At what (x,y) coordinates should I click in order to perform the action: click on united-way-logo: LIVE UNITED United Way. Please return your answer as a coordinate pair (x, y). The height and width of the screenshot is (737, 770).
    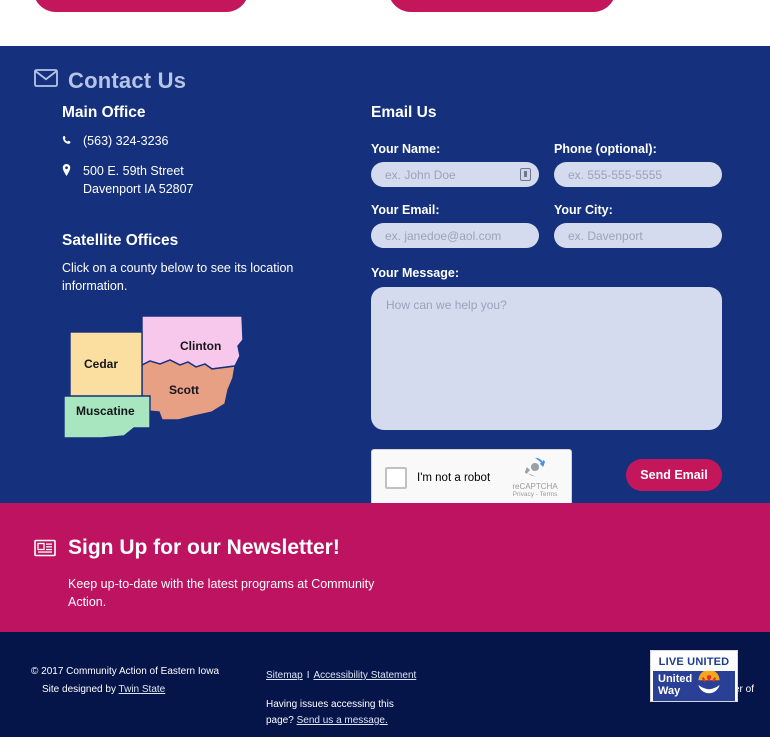
    Looking at the image, I should click on (694, 676).